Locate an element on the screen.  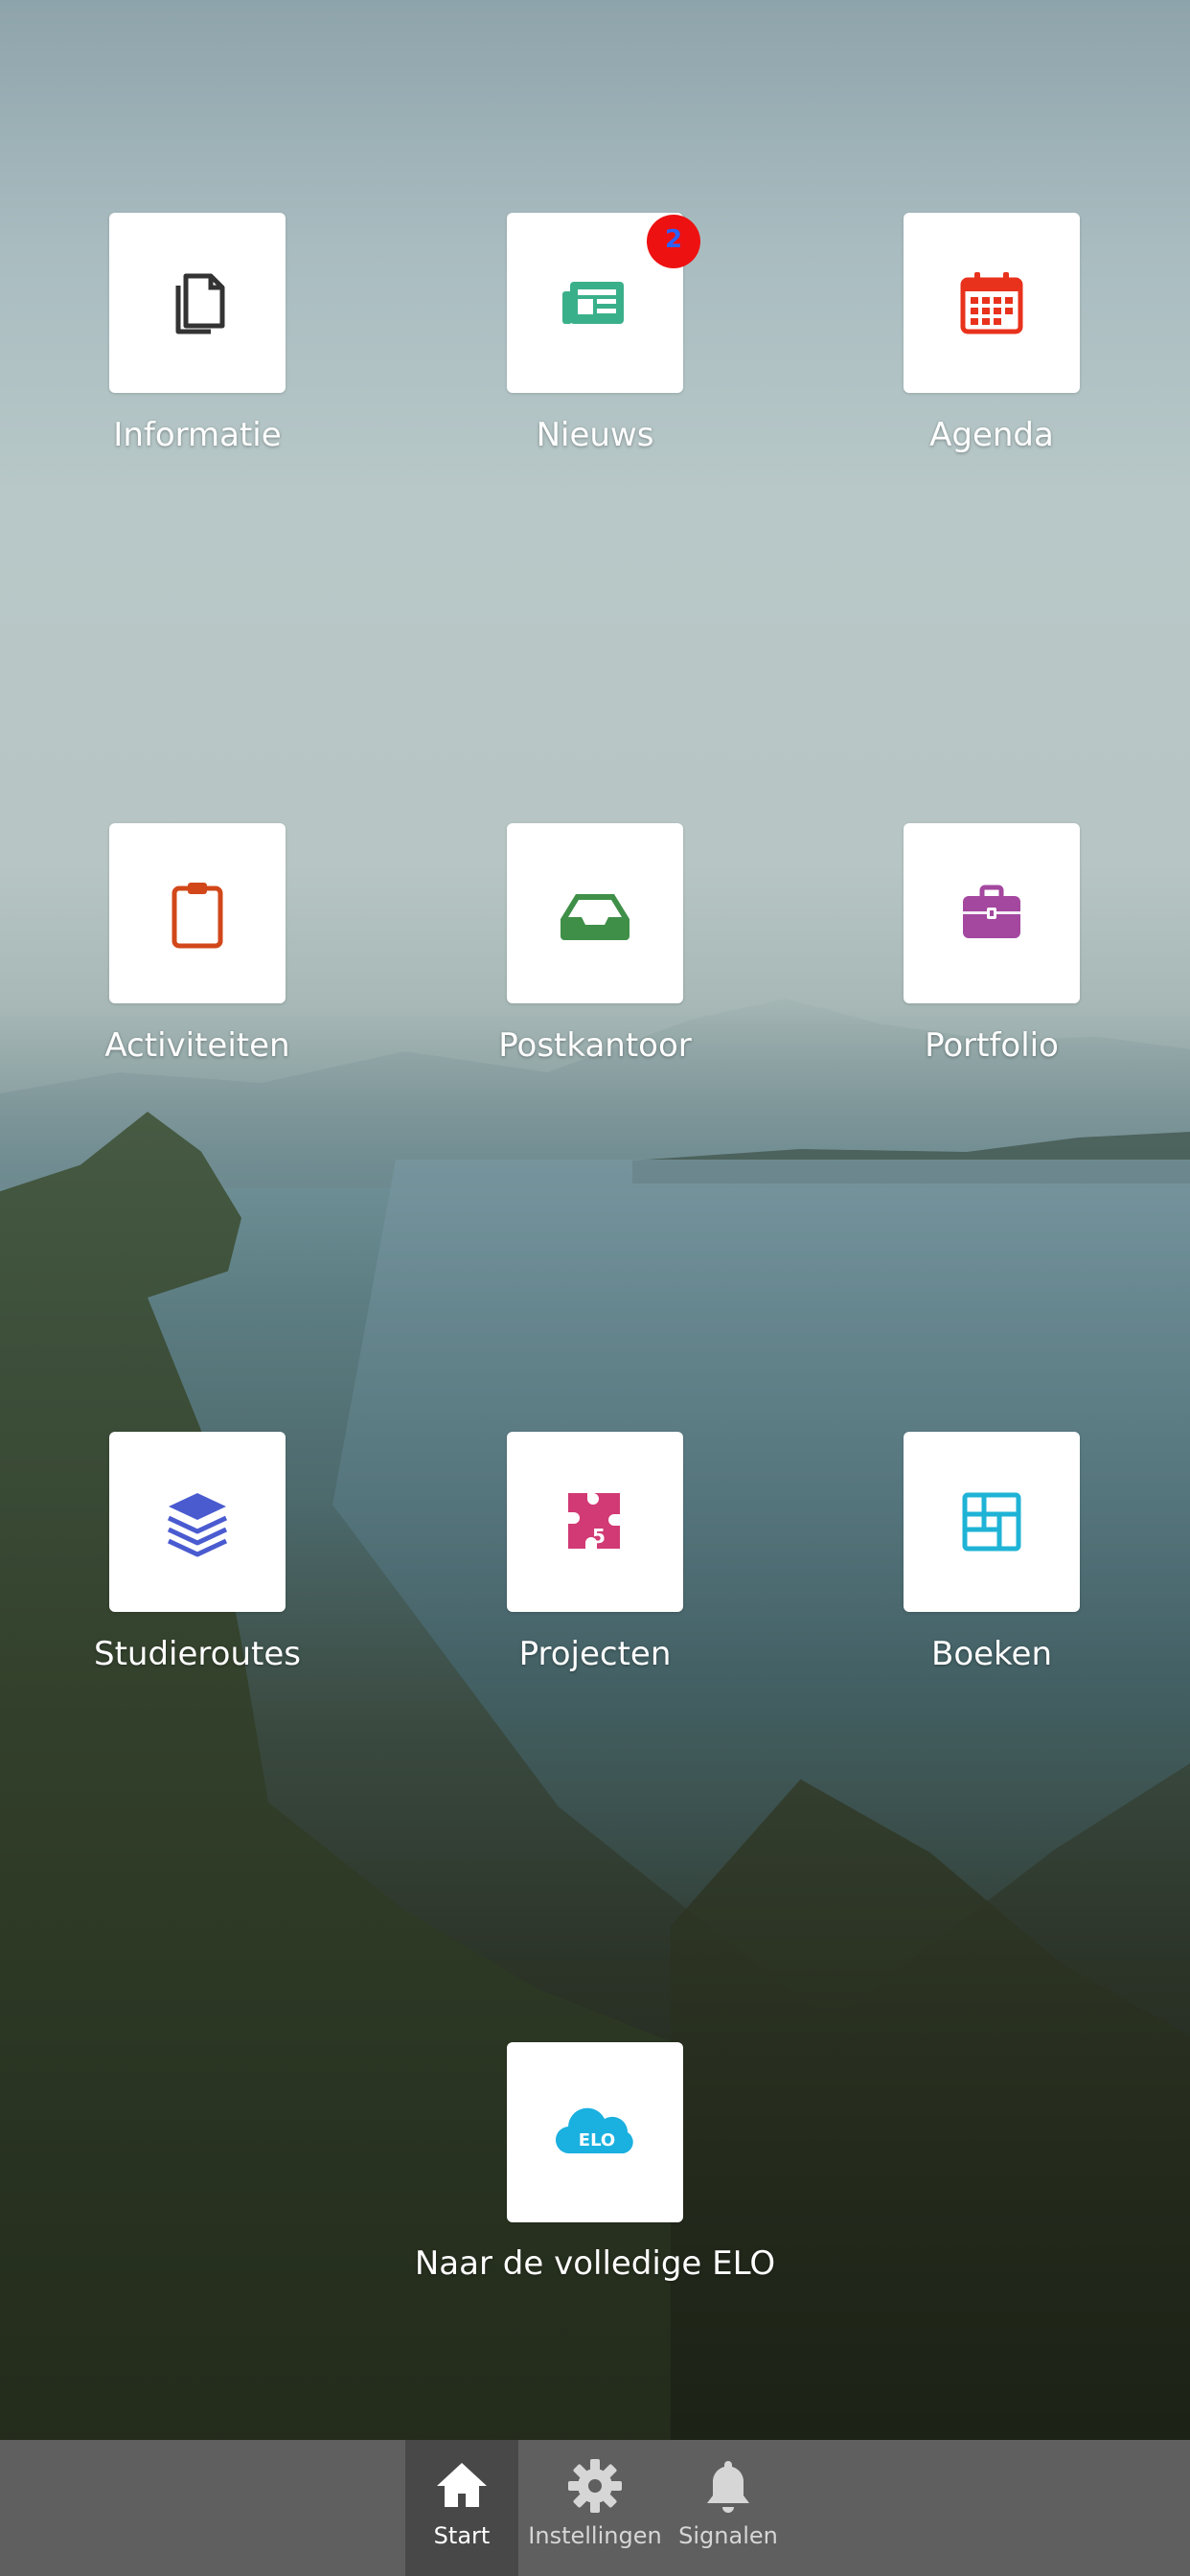
tab-instellingen: Instellingen is located at coordinates (595, 2508).